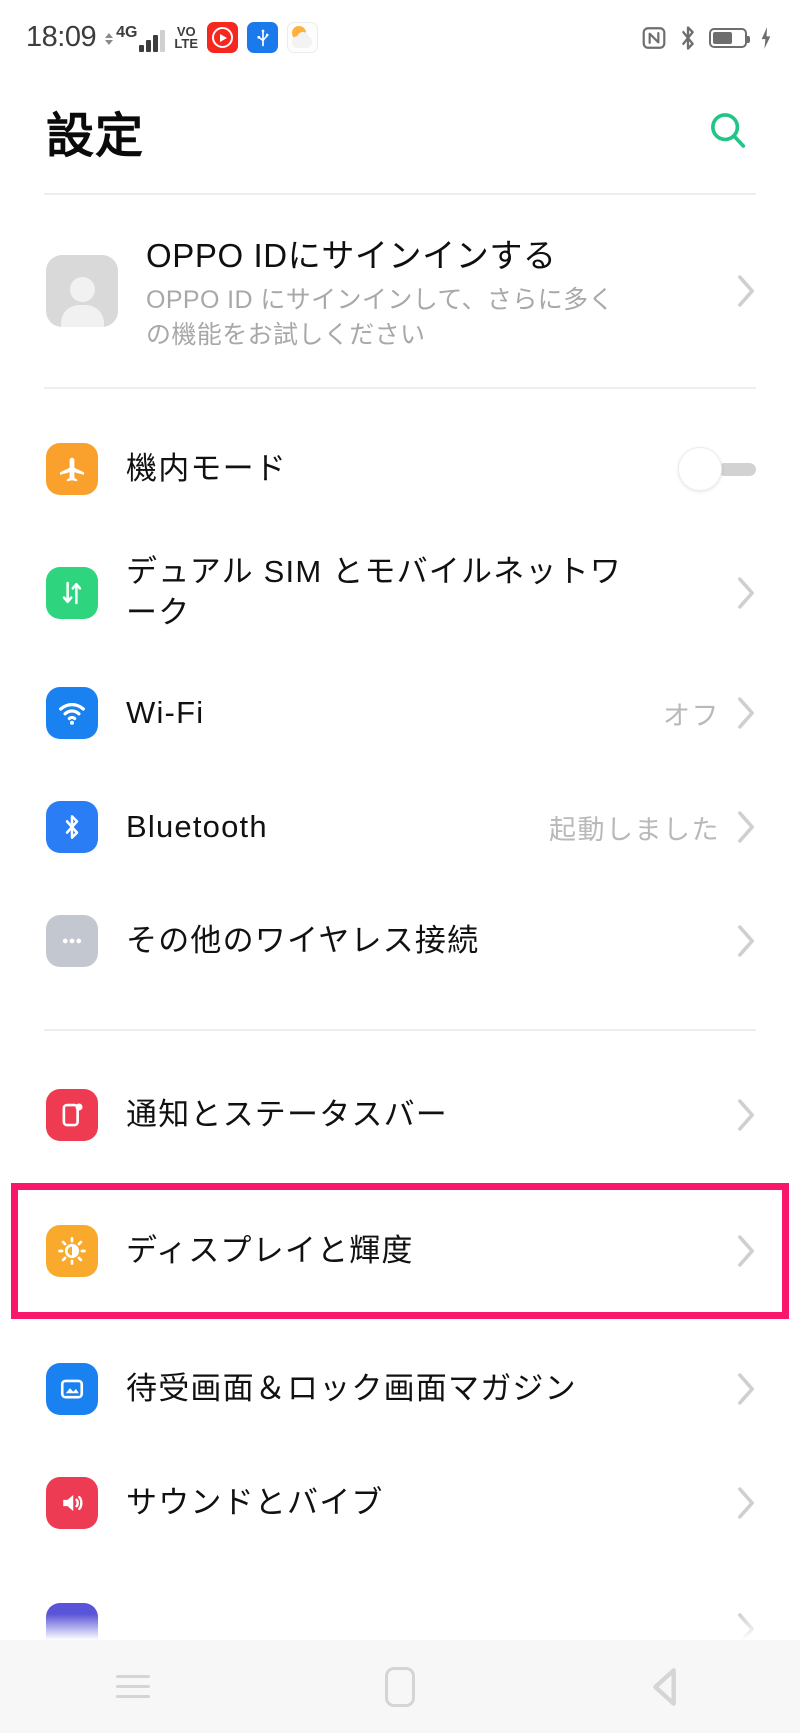 The width and height of the screenshot is (800, 1733). I want to click on status-bar-left: 18:09 4G VO LTE, so click(172, 37).